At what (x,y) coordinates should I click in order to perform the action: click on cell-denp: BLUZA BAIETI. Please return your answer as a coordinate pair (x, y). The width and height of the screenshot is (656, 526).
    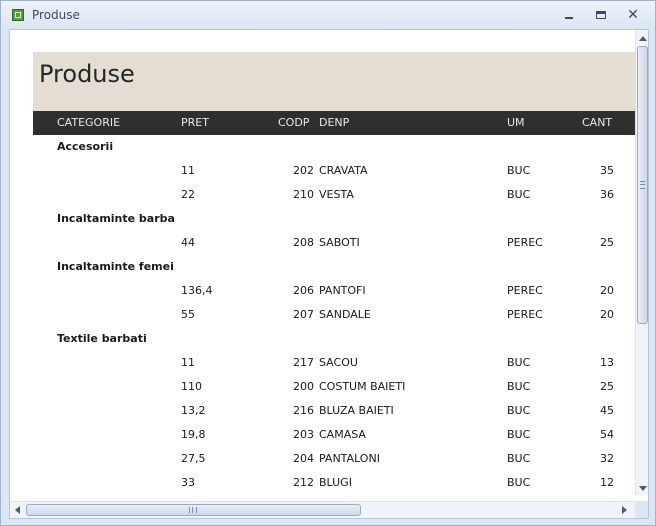
    Looking at the image, I should click on (356, 410).